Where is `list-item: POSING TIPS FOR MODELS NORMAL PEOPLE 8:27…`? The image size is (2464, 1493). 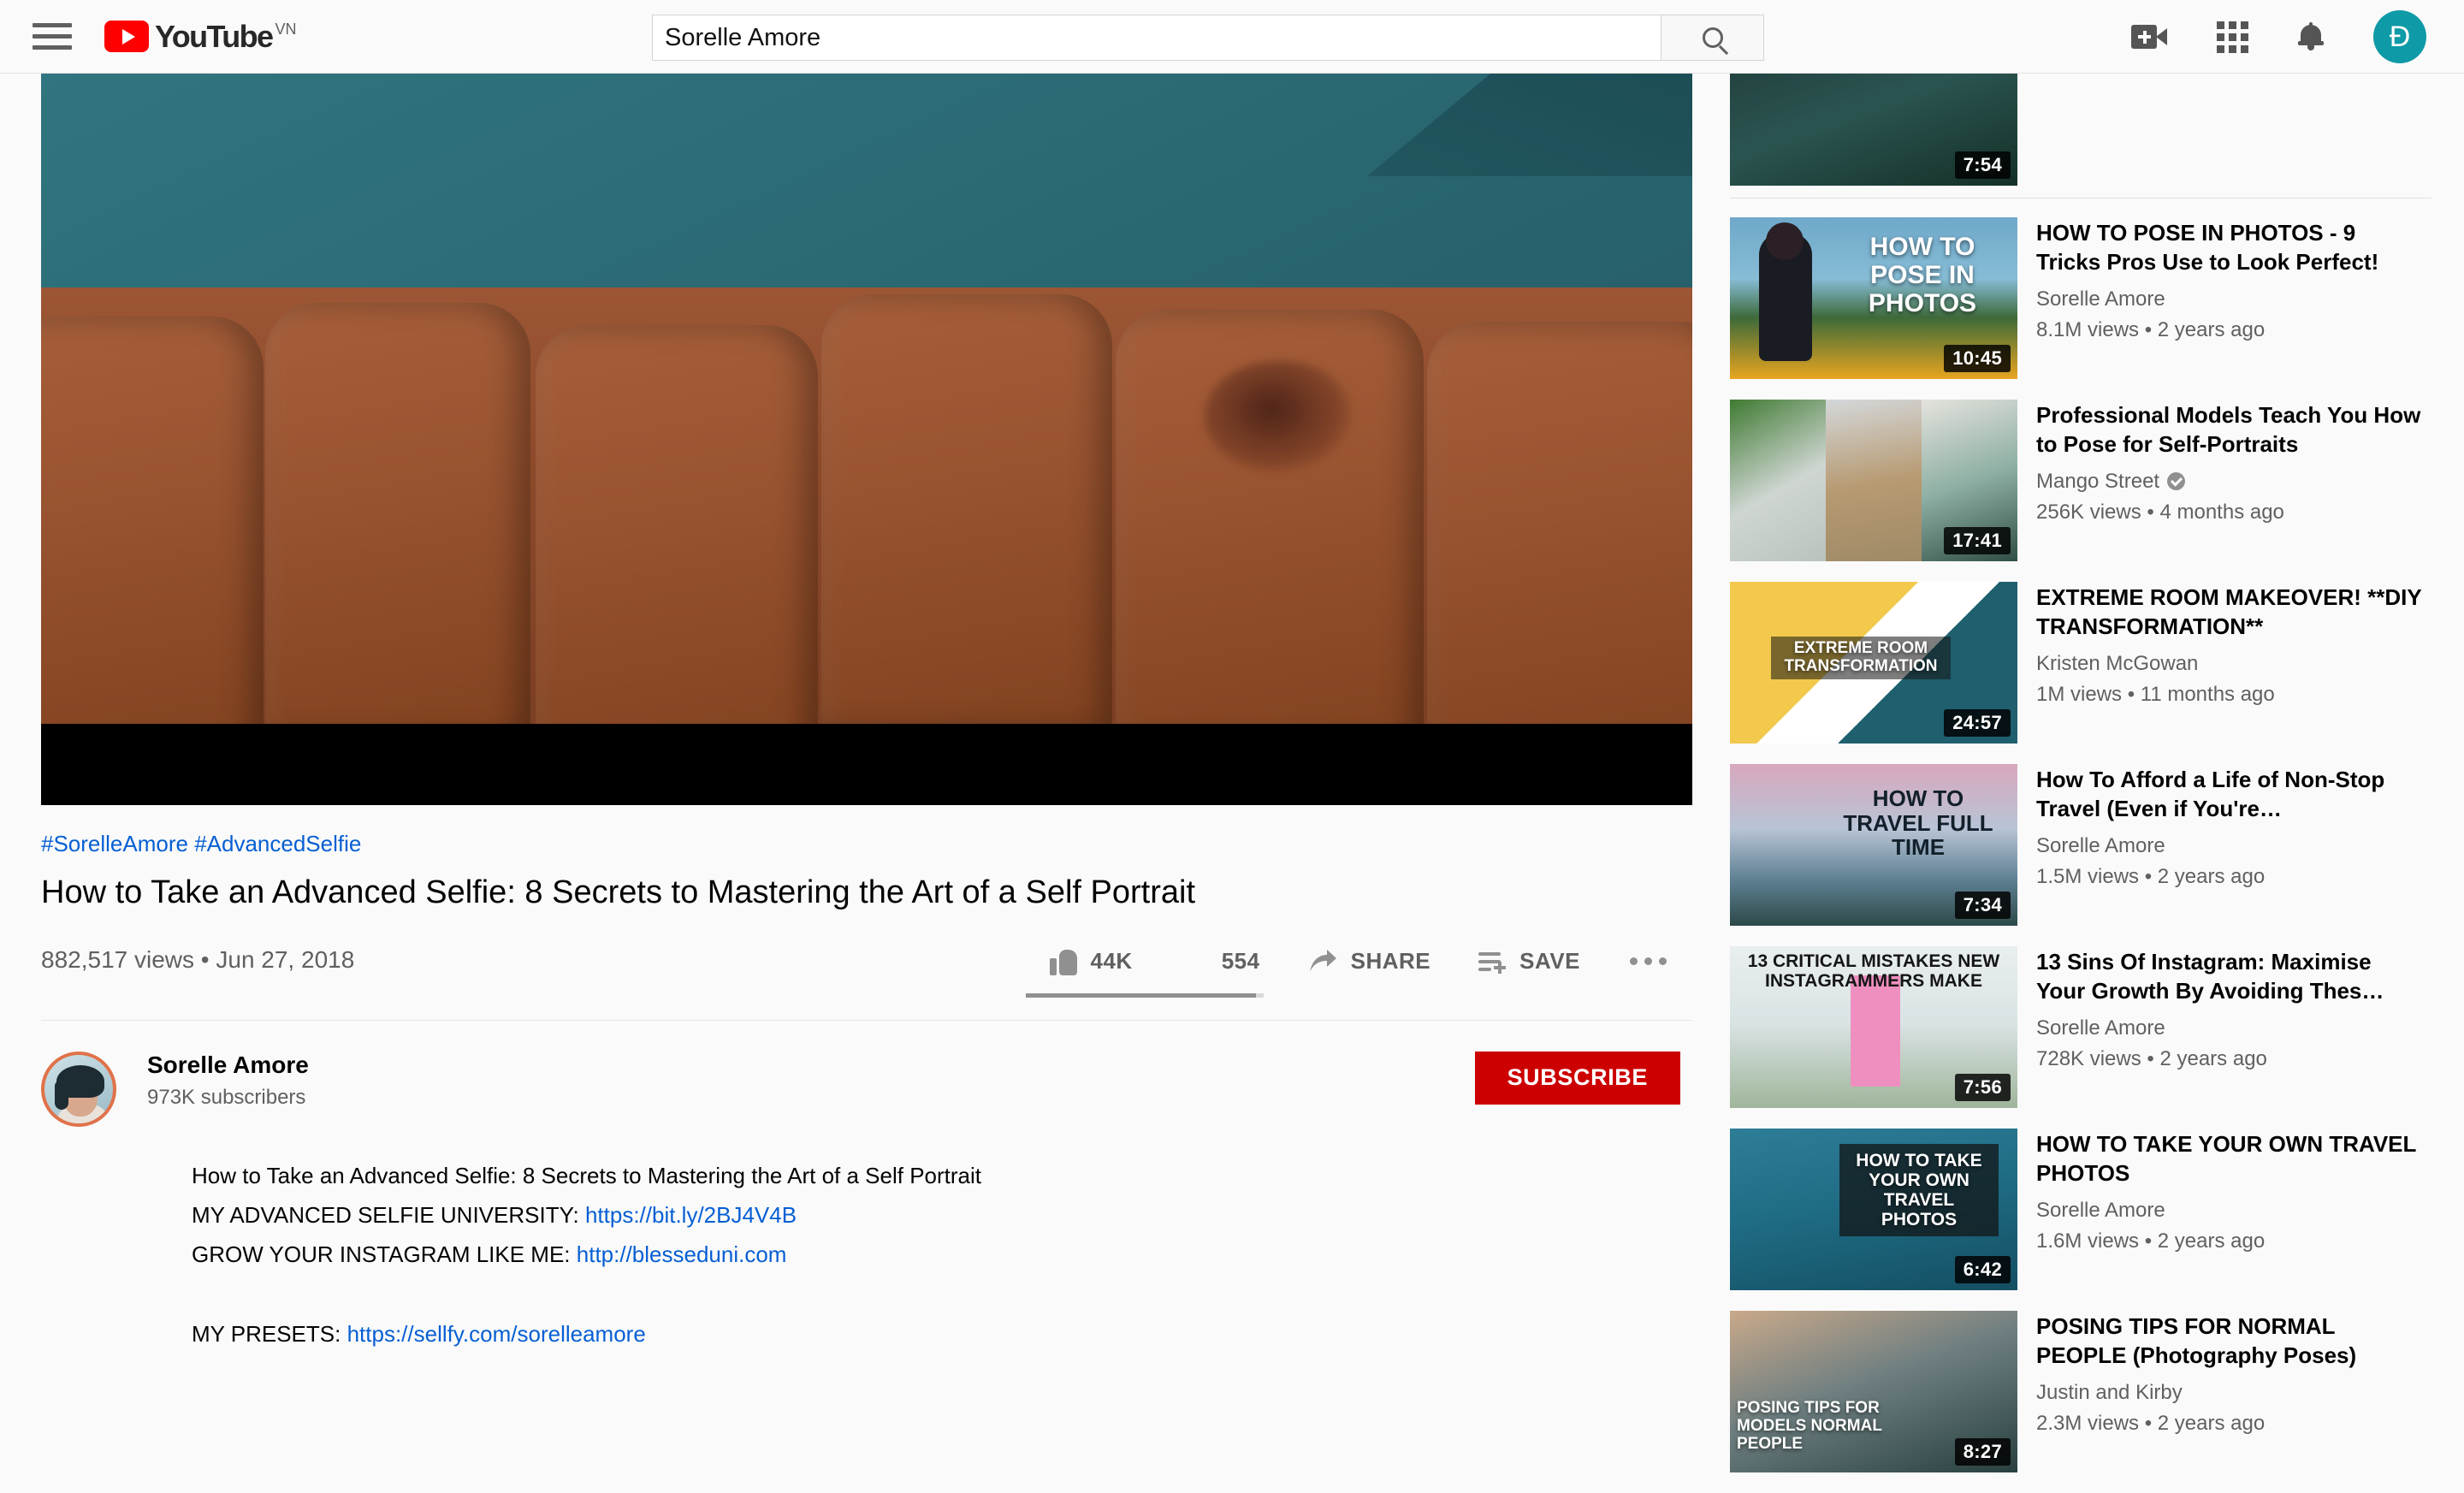 list-item: POSING TIPS FOR MODELS NORMAL PEOPLE 8:27… is located at coordinates (2080, 1391).